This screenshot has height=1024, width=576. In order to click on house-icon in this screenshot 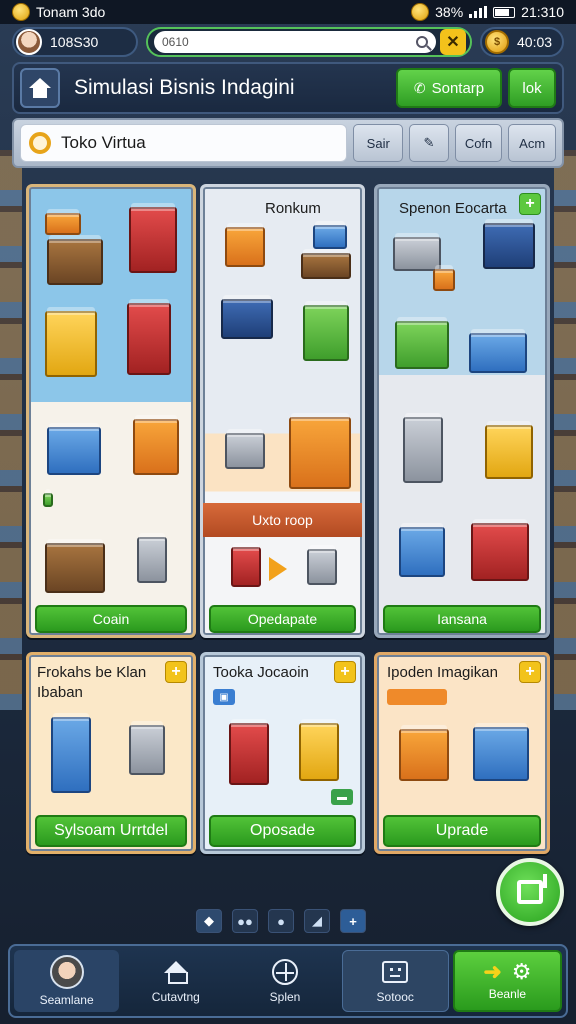, I will do `click(176, 972)`.